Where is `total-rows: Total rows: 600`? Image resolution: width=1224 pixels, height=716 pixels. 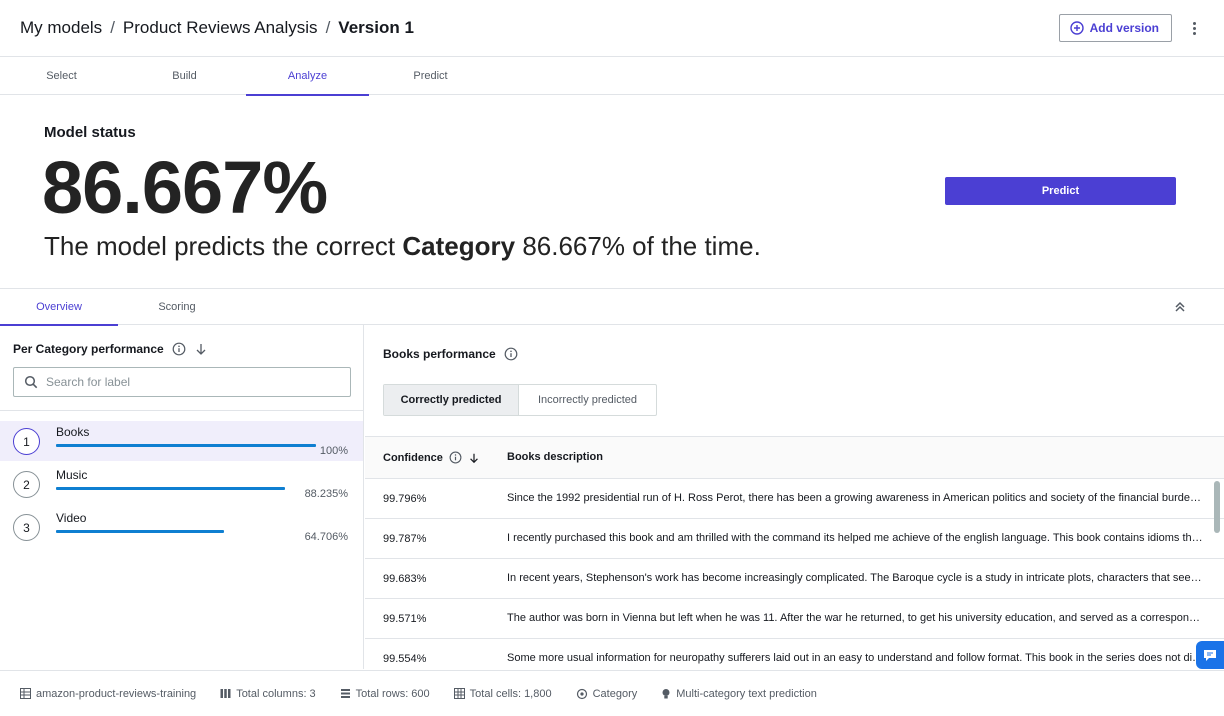 total-rows: Total rows: 600 is located at coordinates (392, 693).